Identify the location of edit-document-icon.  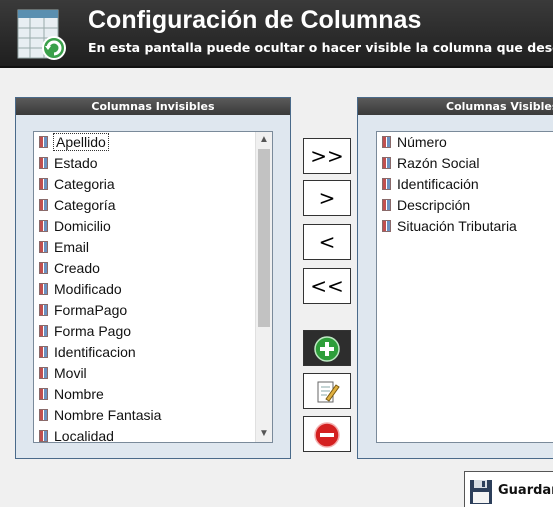
(328, 392).